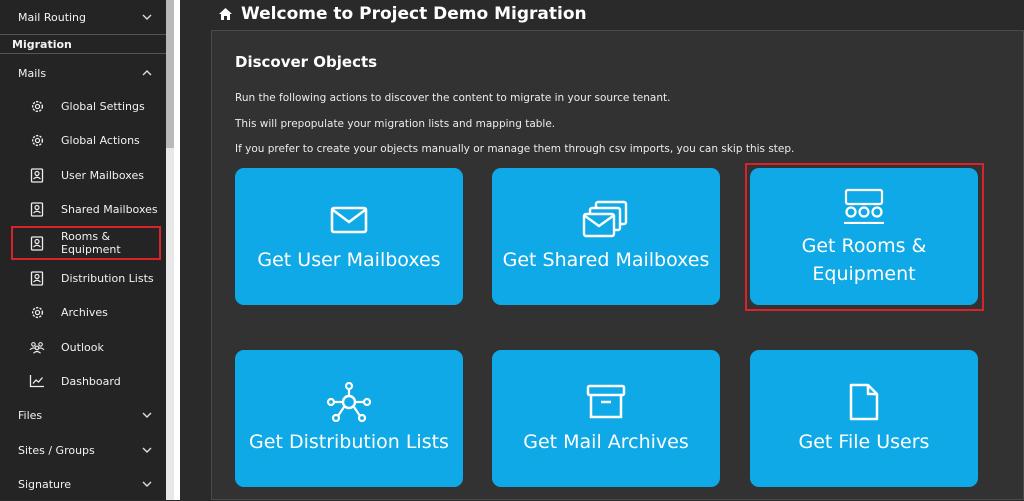  Describe the element at coordinates (102, 175) in the screenshot. I see `sidebar-item-label: User Mailboxes` at that location.